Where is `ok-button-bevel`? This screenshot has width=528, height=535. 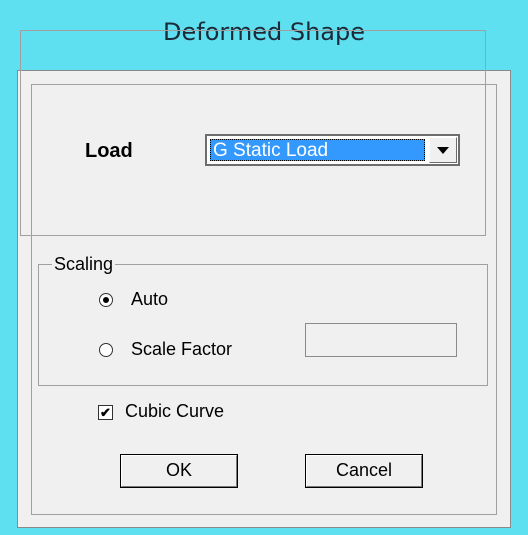 ok-button-bevel is located at coordinates (179, 471).